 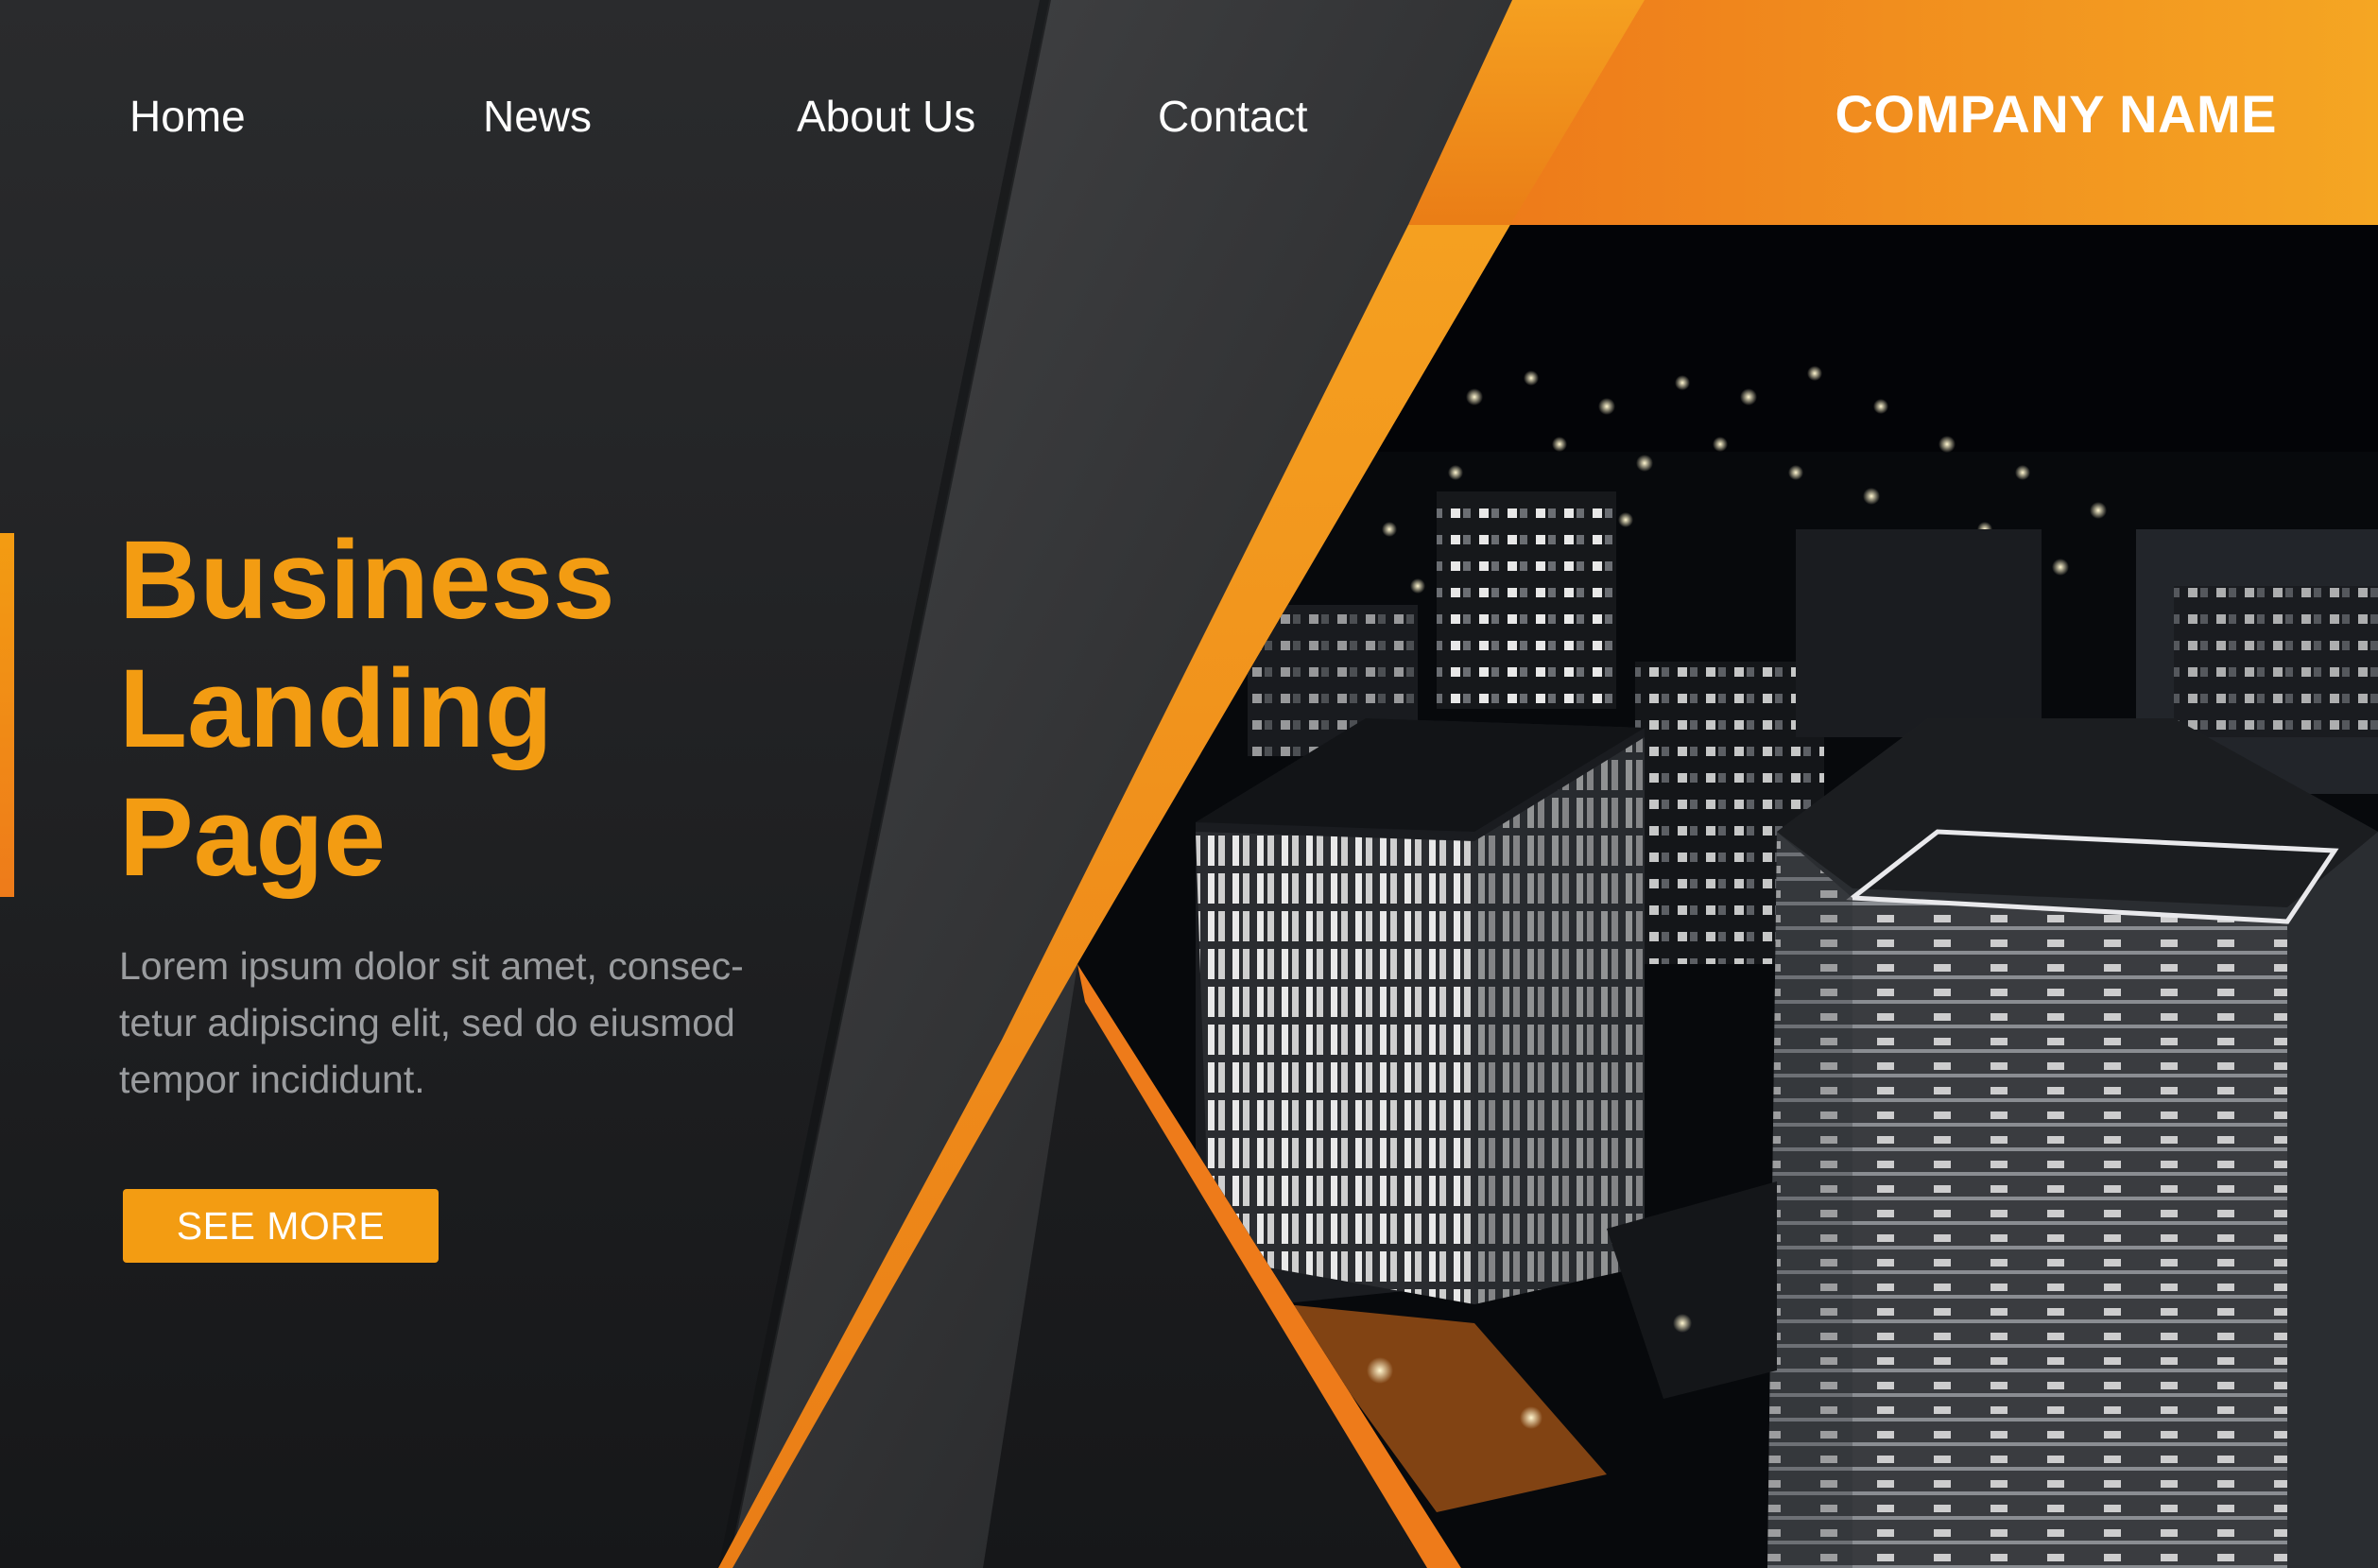 I want to click on see-more-button: SEE MORE, so click(x=281, y=1226).